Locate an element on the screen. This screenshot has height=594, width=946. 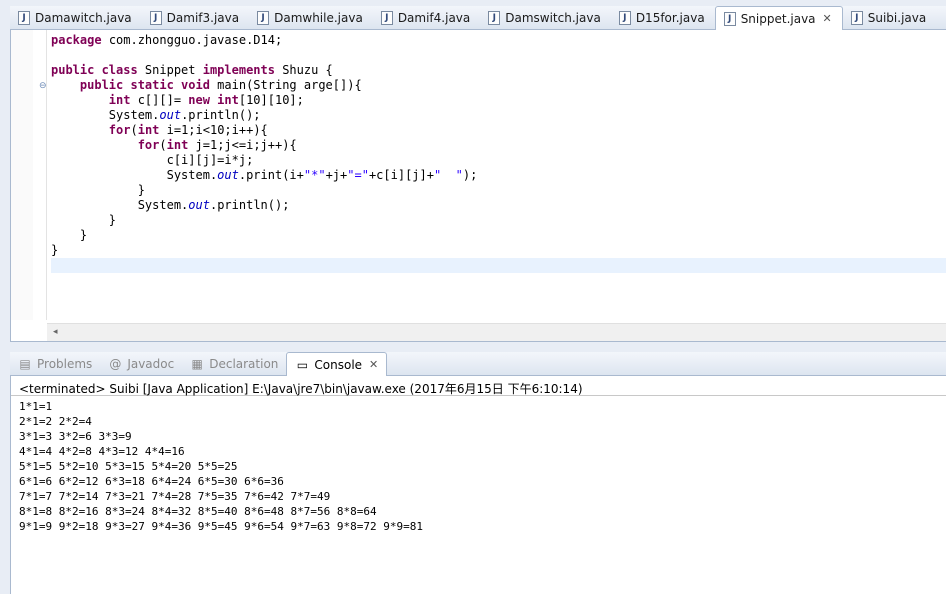
tab-label: Damwhile.java is located at coordinates (318, 17).